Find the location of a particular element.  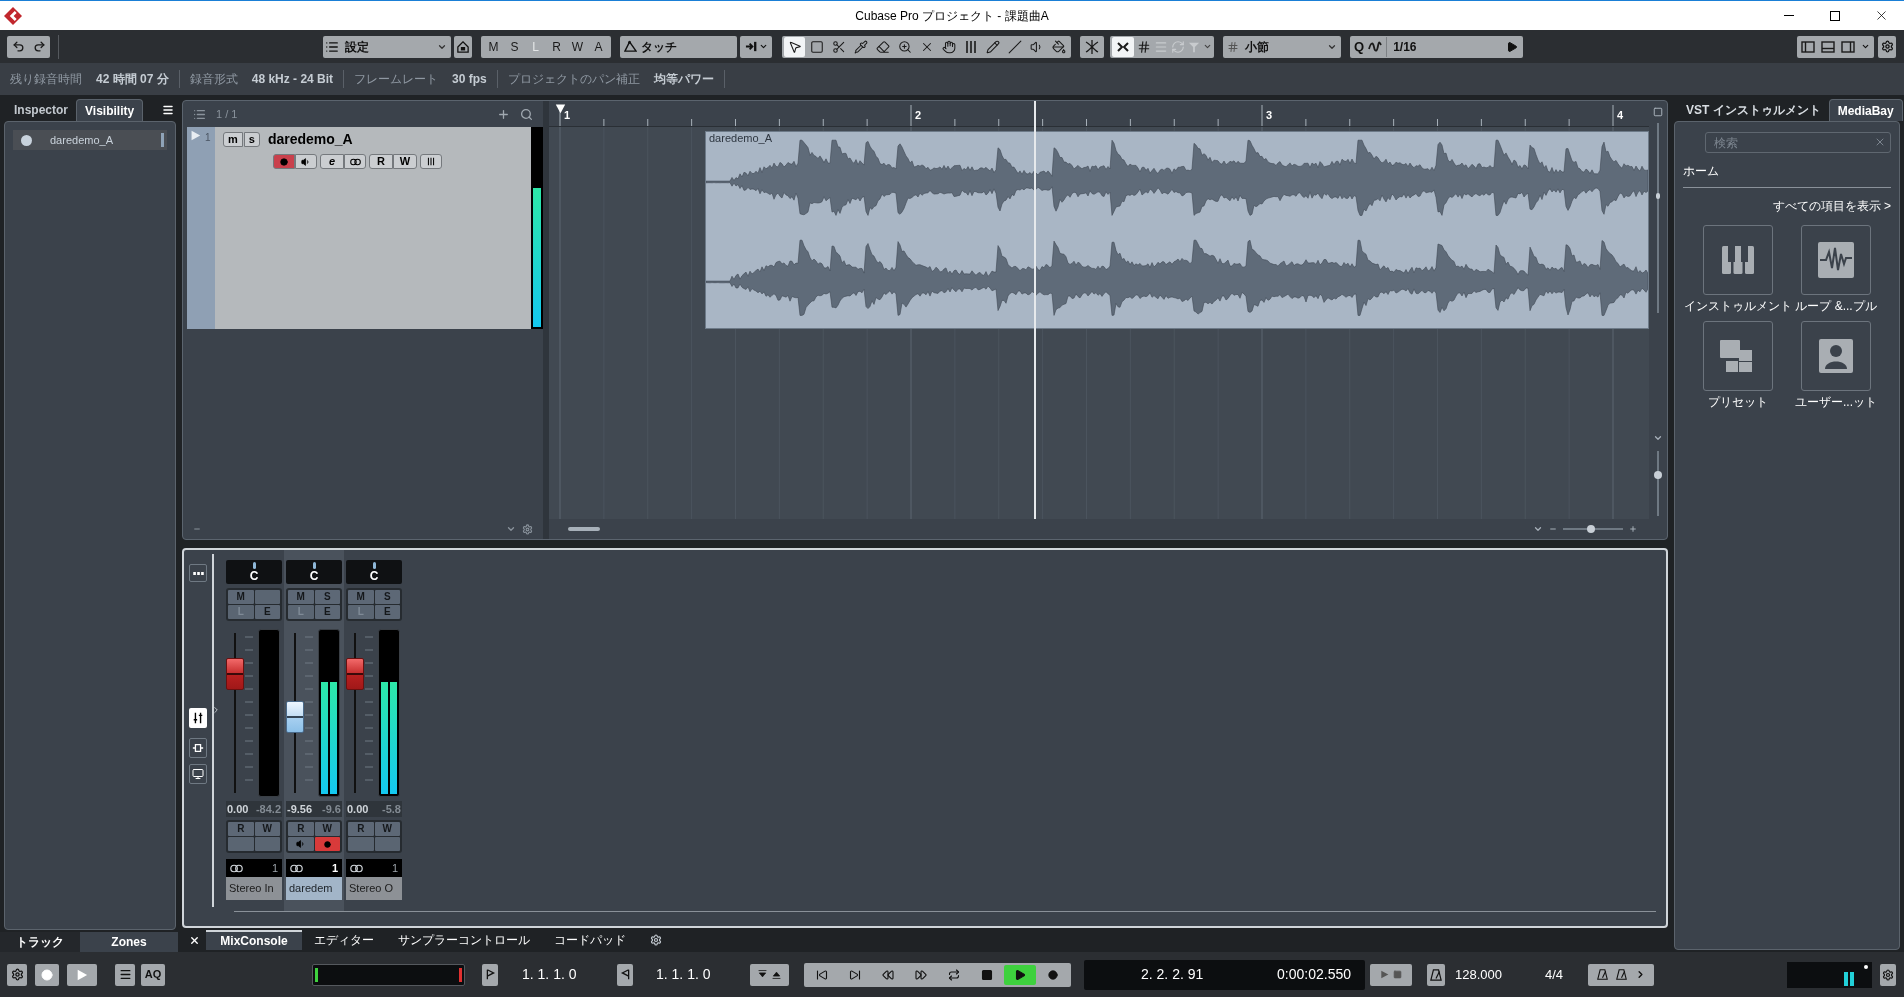

left-locator-button is located at coordinates (490, 974).